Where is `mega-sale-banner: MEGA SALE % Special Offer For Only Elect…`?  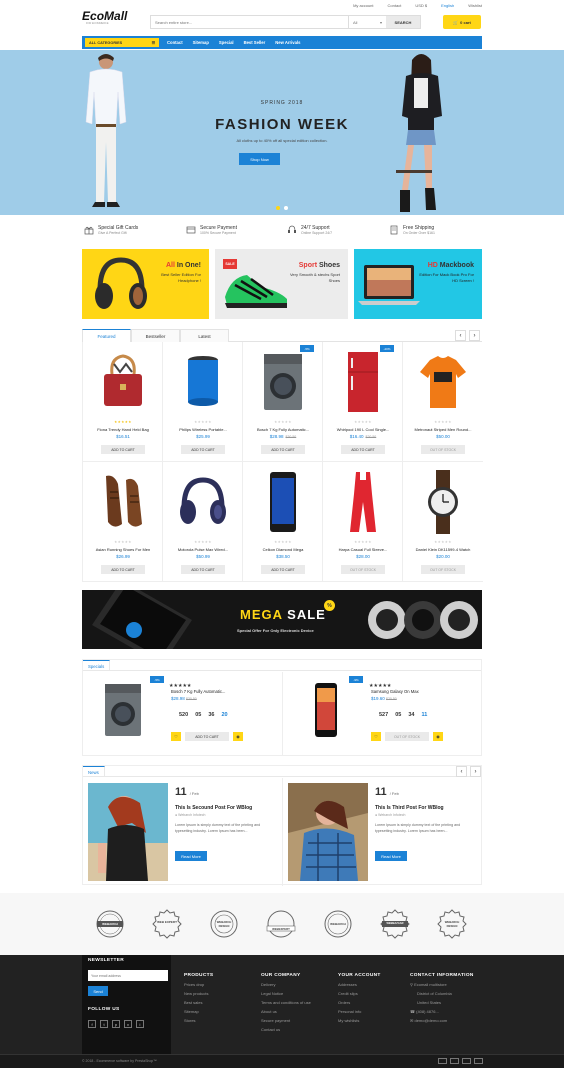
mega-sale-banner: MEGA SALE % Special Offer For Only Elect… is located at coordinates (282, 619).